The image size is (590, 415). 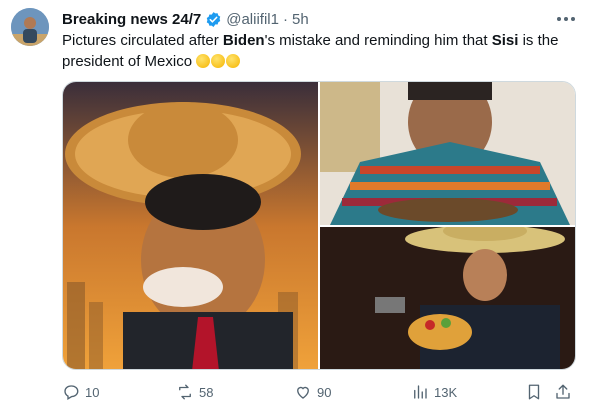 I want to click on views-button: 13K, so click(x=434, y=392).